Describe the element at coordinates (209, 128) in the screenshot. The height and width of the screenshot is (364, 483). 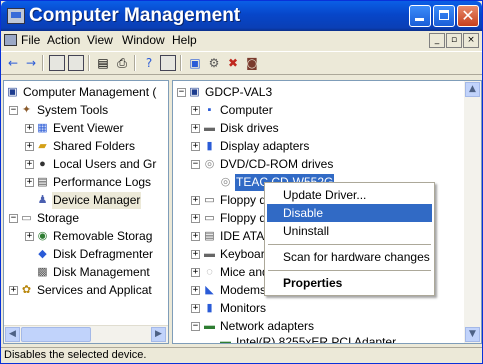
I see `disk-drive-icon: ▬` at that location.